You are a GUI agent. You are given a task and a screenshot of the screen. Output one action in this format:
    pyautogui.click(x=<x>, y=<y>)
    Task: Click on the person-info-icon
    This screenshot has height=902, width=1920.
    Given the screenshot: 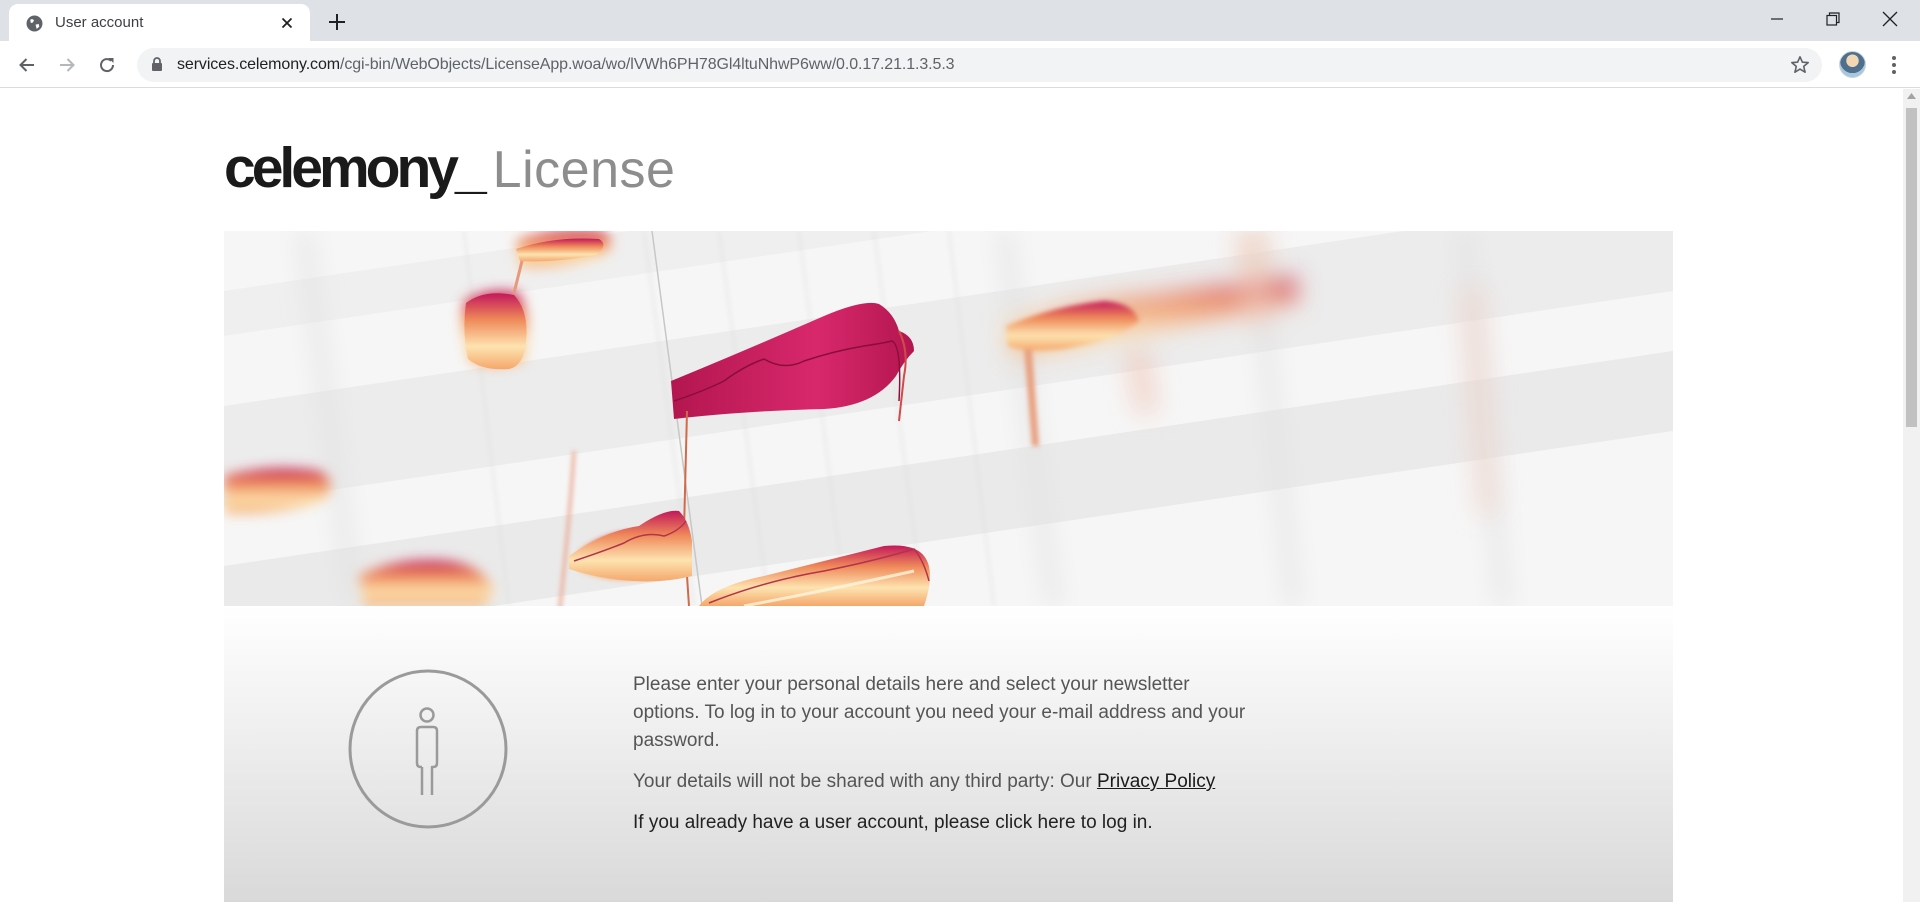 What is the action you would take?
    pyautogui.click(x=428, y=749)
    